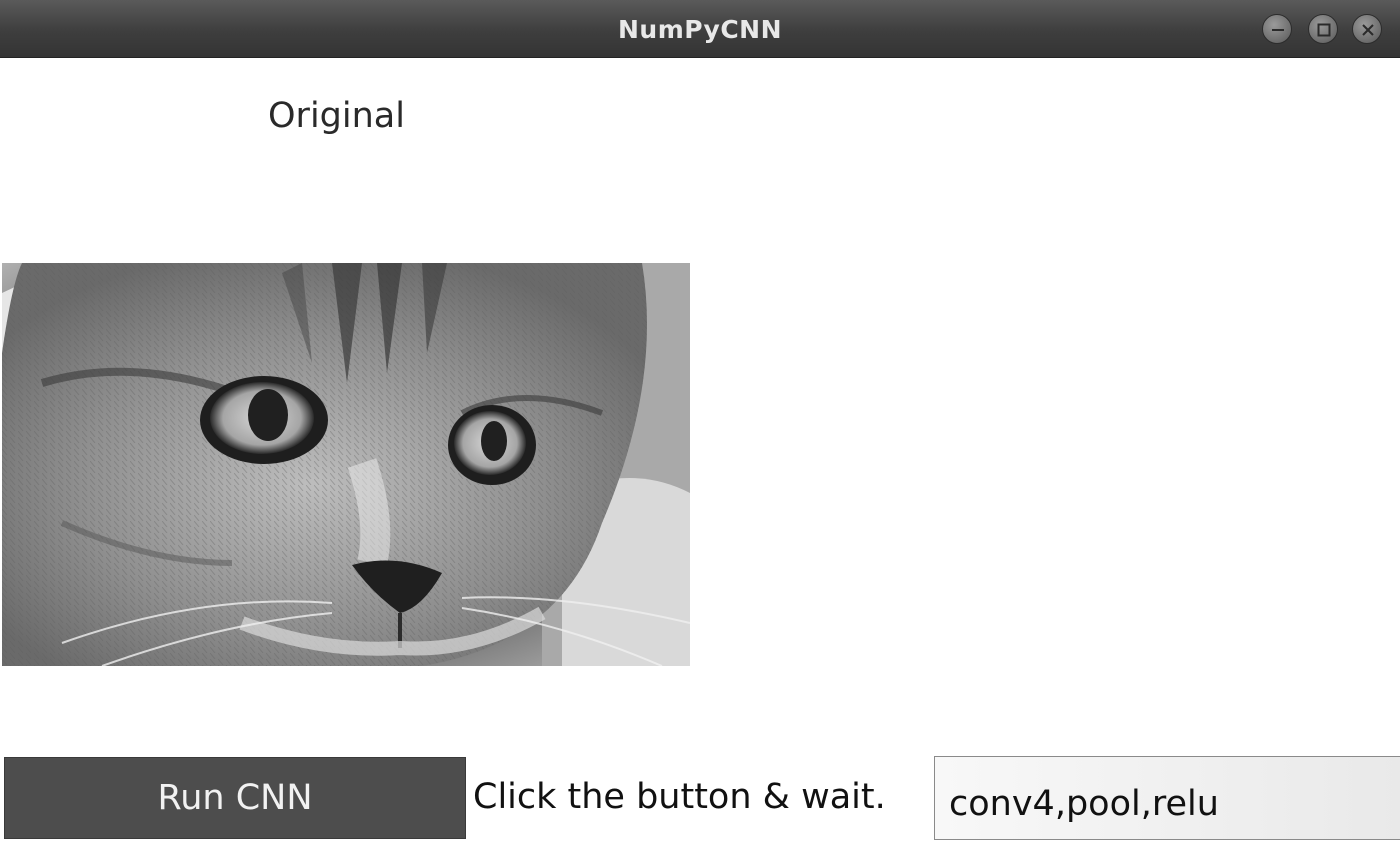  I want to click on close-button, so click(1367, 29).